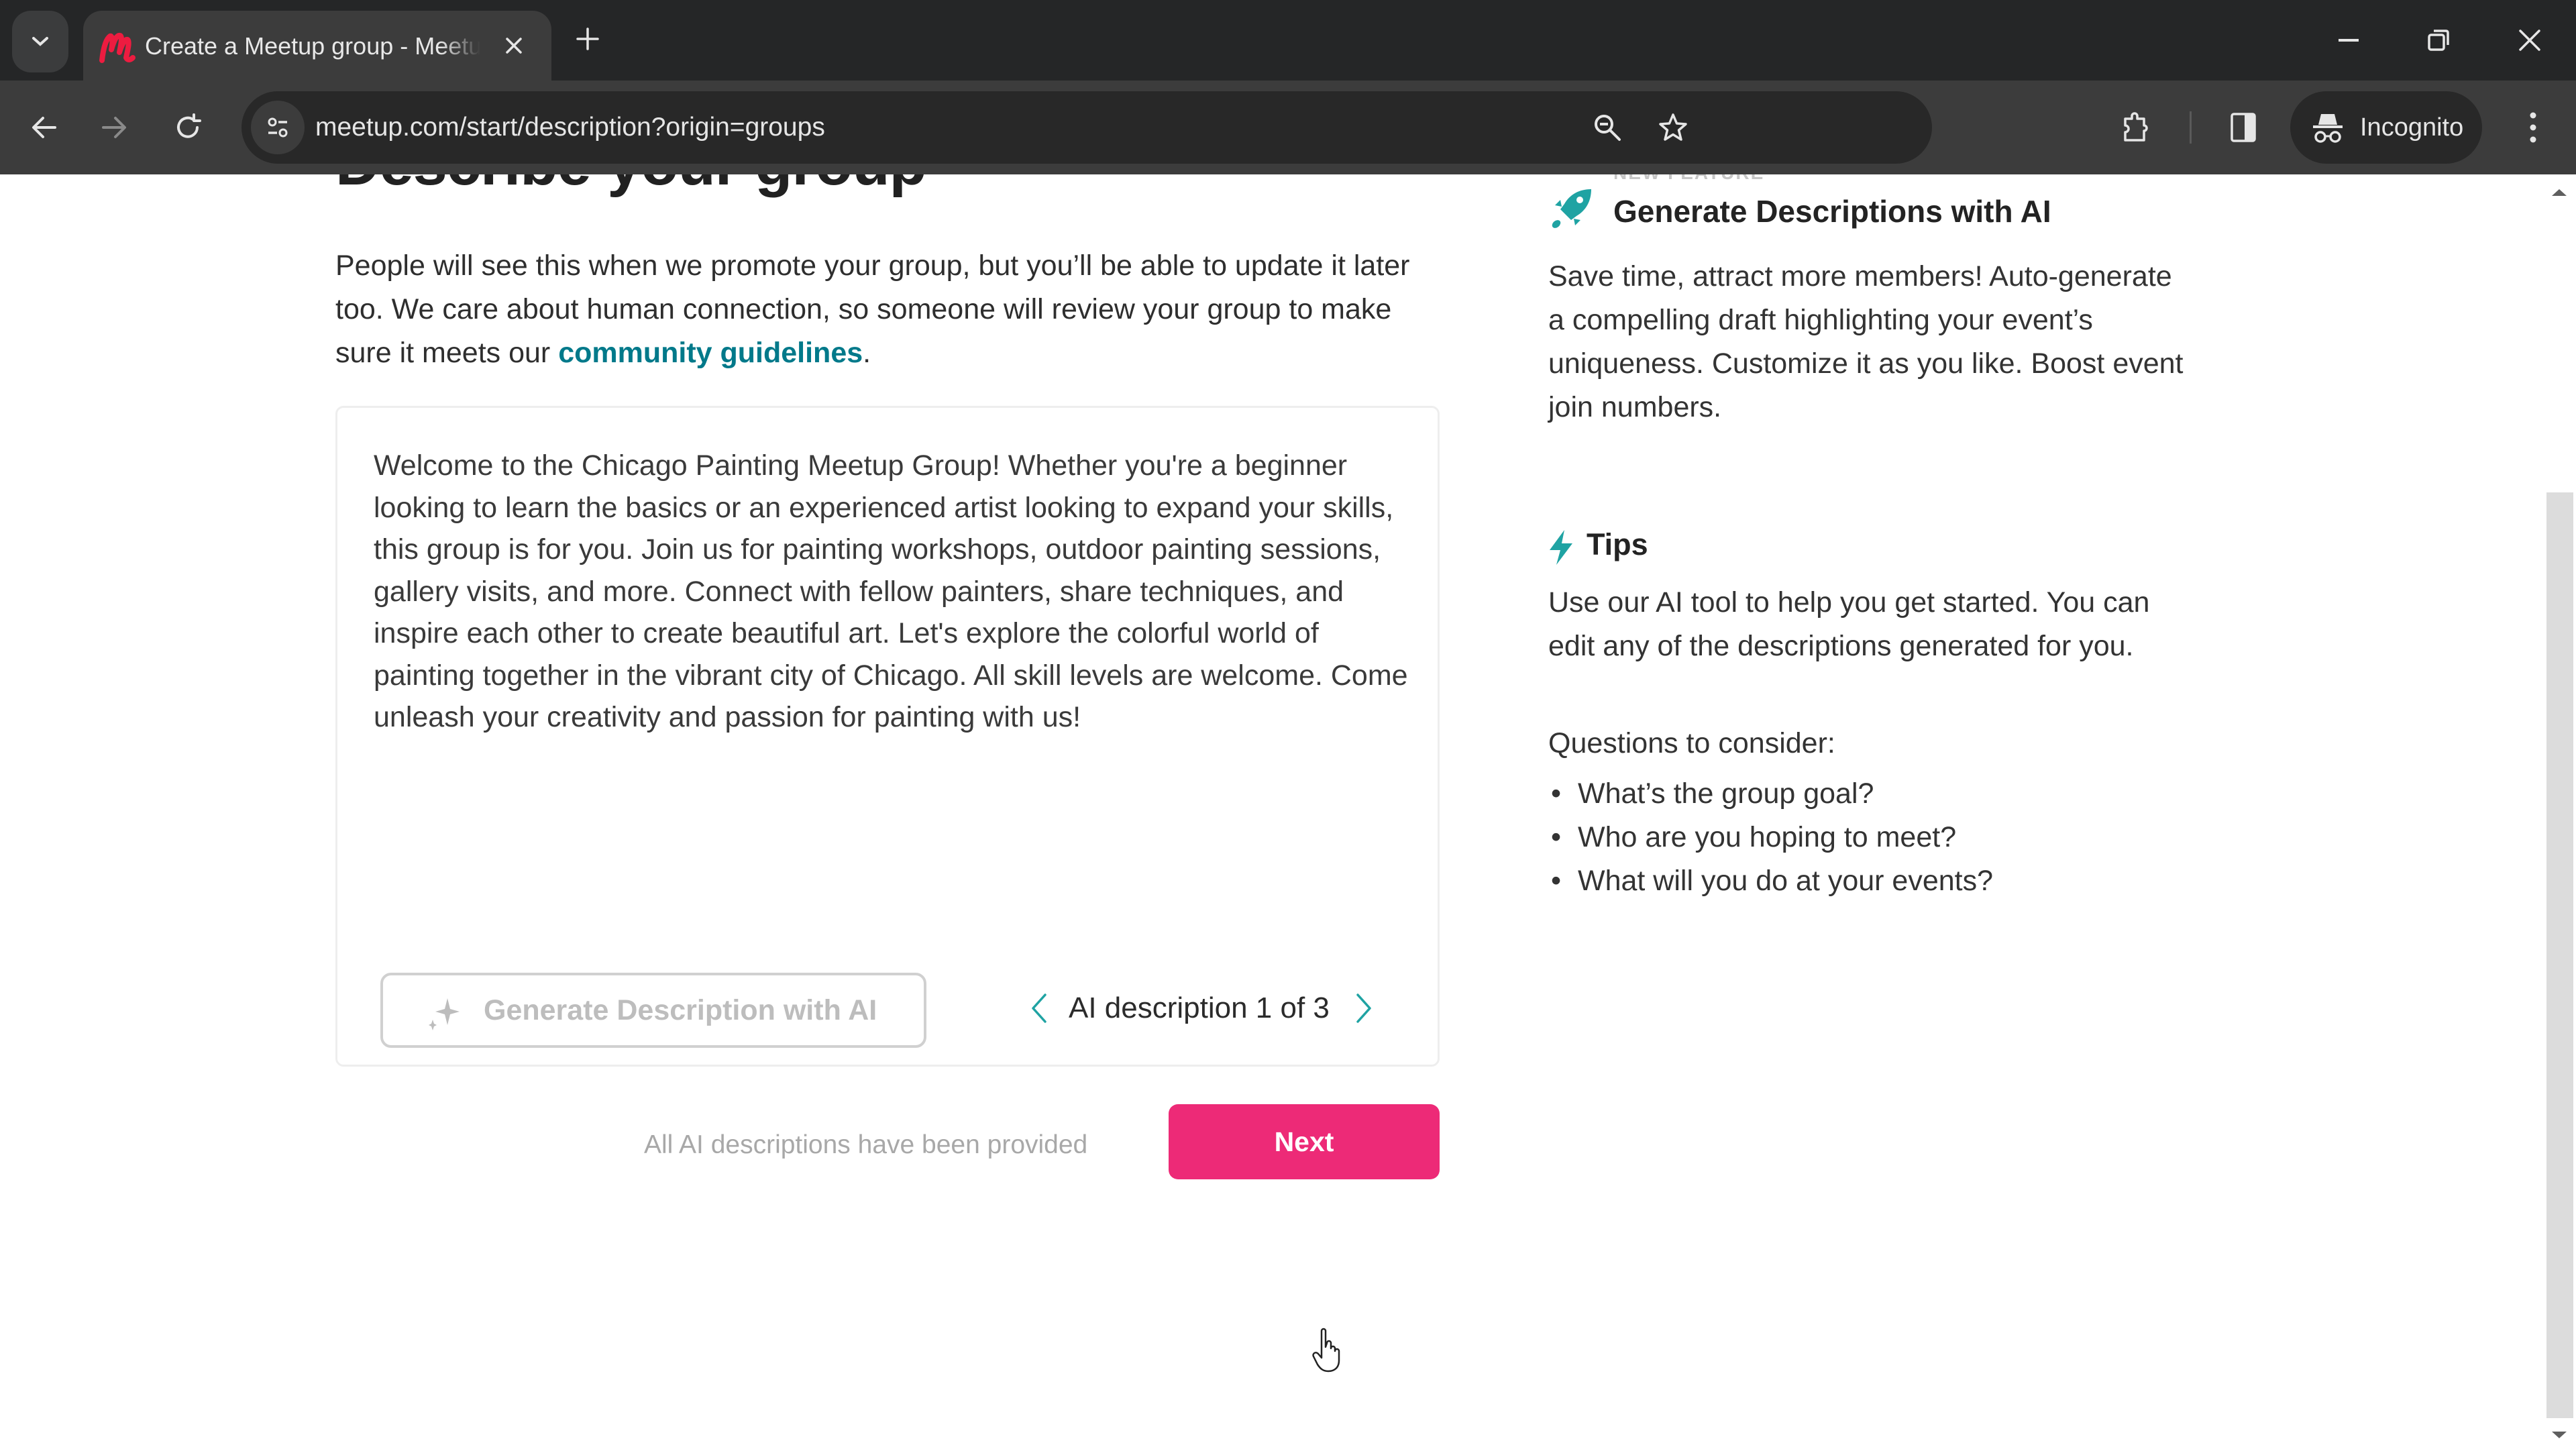  I want to click on reload-button, so click(188, 127).